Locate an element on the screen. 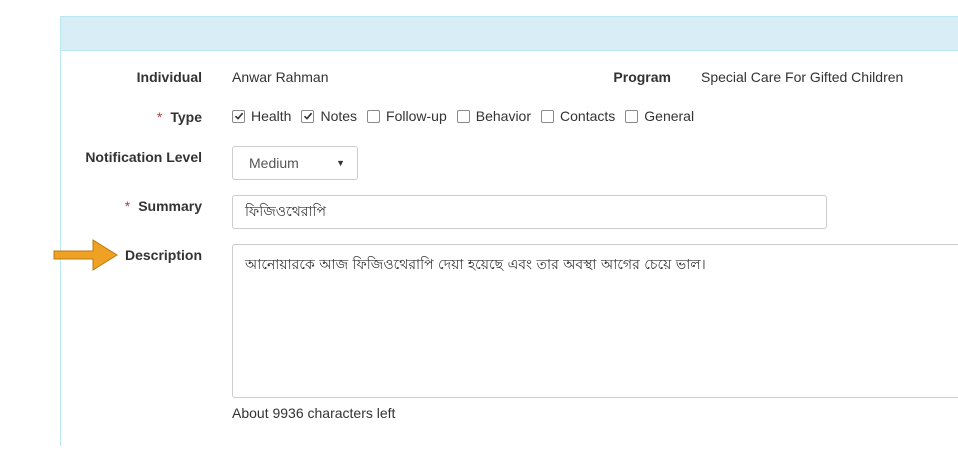 The width and height of the screenshot is (958, 450). summary-label-text: Summary is located at coordinates (170, 206).